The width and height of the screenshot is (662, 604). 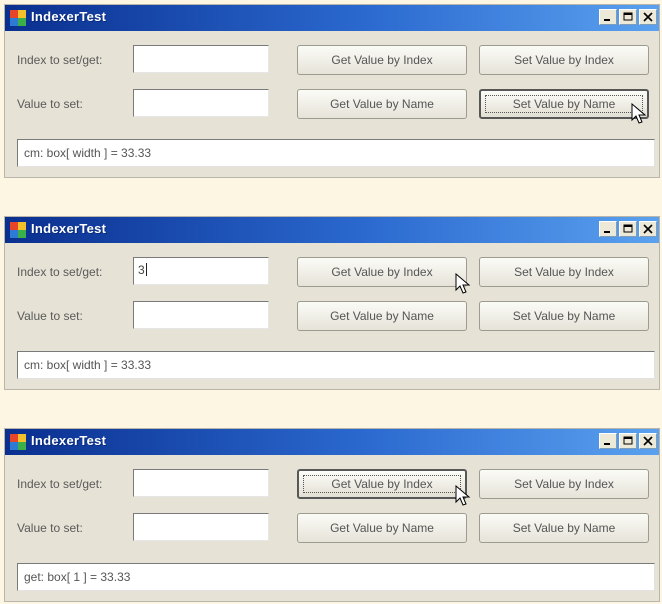 I want to click on index-input: 3, so click(x=201, y=271).